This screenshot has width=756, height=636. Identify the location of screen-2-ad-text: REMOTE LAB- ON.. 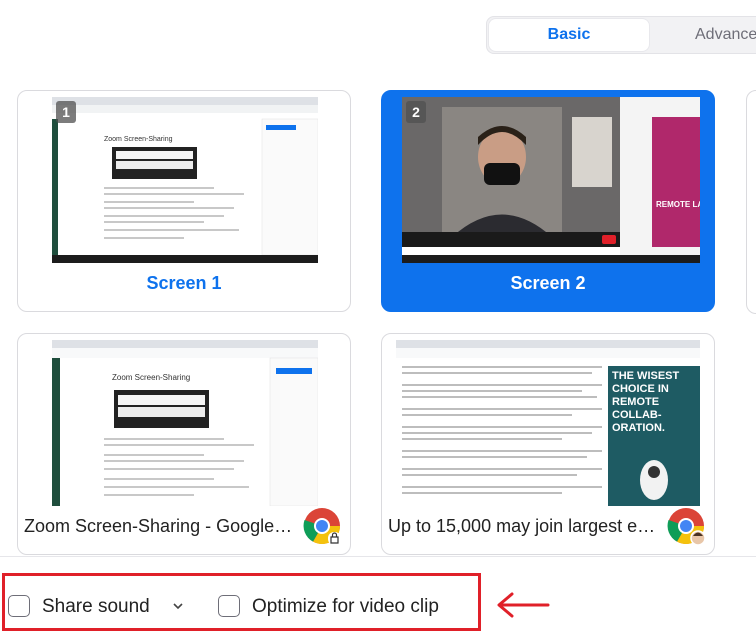
(678, 204).